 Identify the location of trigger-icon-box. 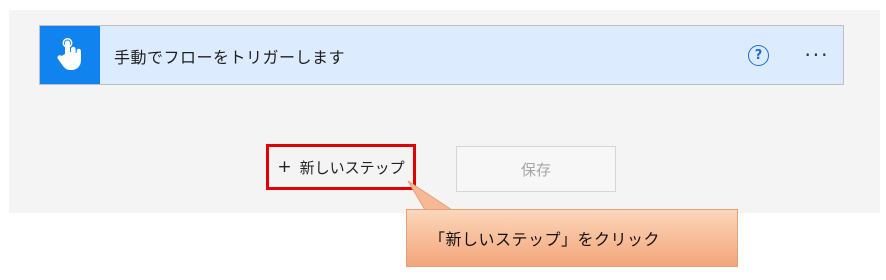
(70, 55).